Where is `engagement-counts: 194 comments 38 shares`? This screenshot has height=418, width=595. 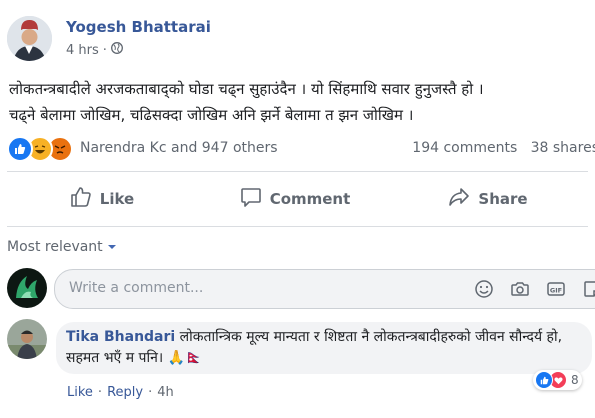 engagement-counts: 194 comments 38 shares is located at coordinates (503, 148).